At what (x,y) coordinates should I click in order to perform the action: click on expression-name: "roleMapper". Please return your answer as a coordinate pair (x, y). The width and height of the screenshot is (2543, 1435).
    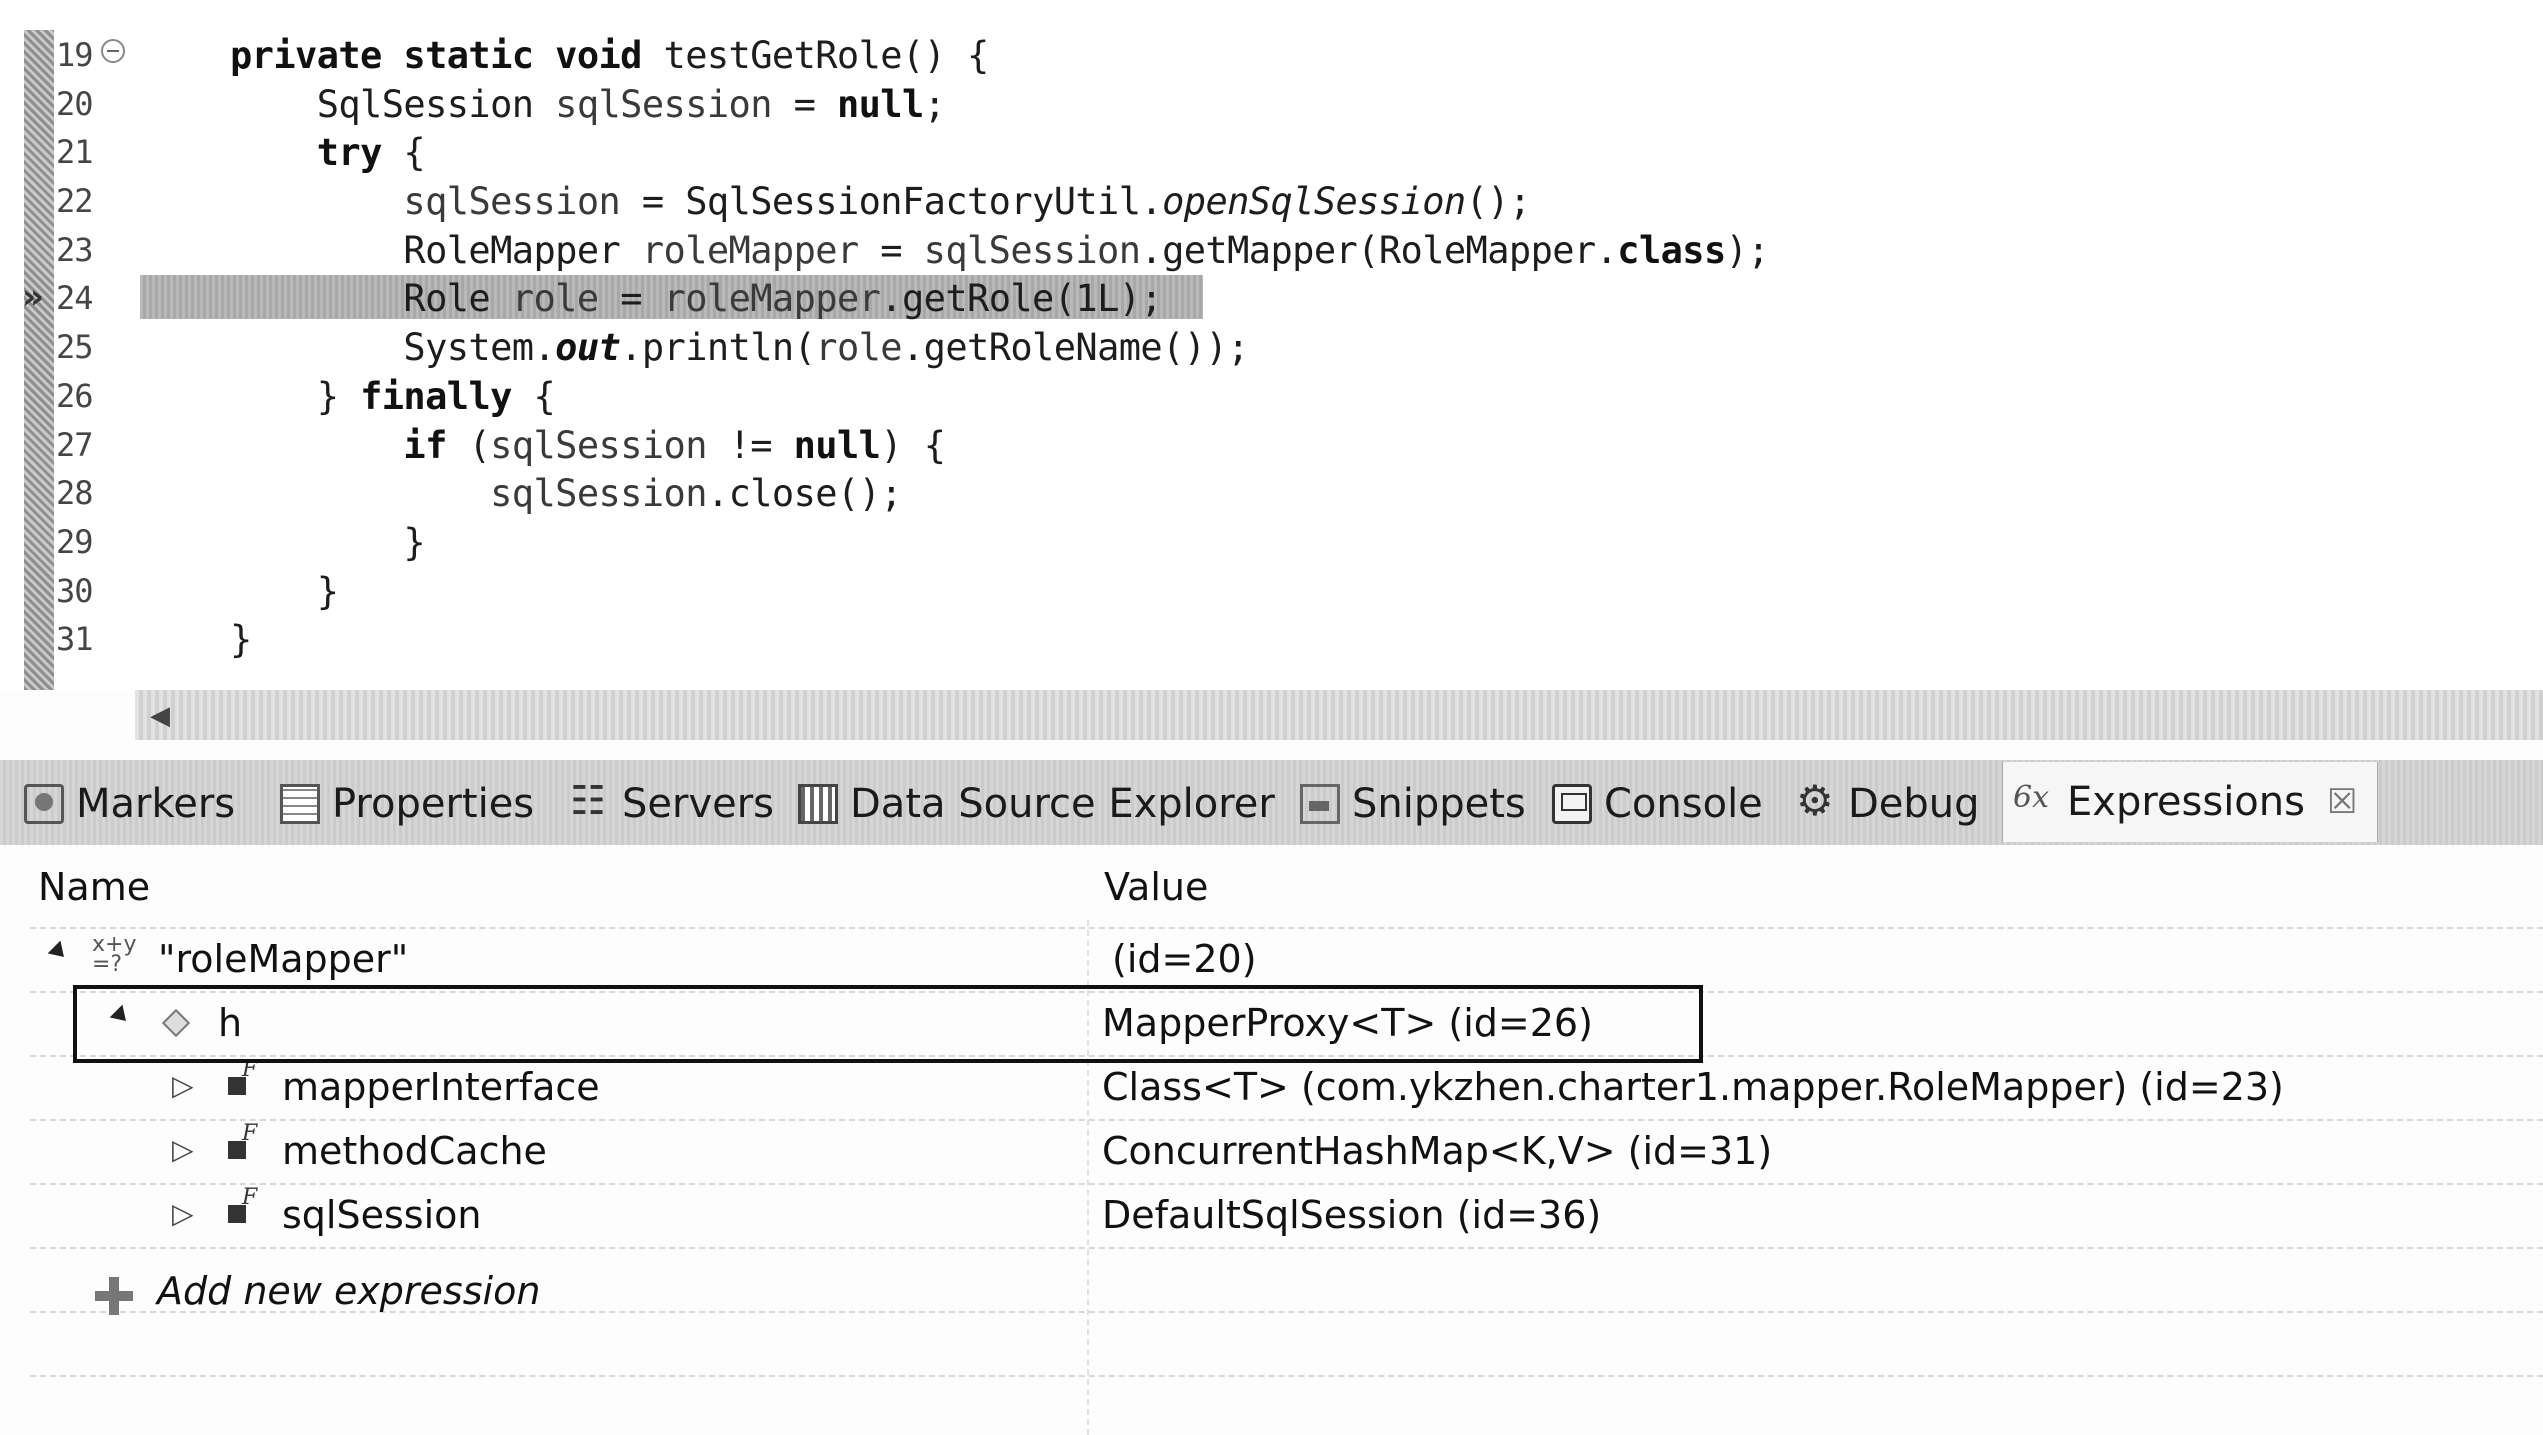
    Looking at the image, I should click on (283, 959).